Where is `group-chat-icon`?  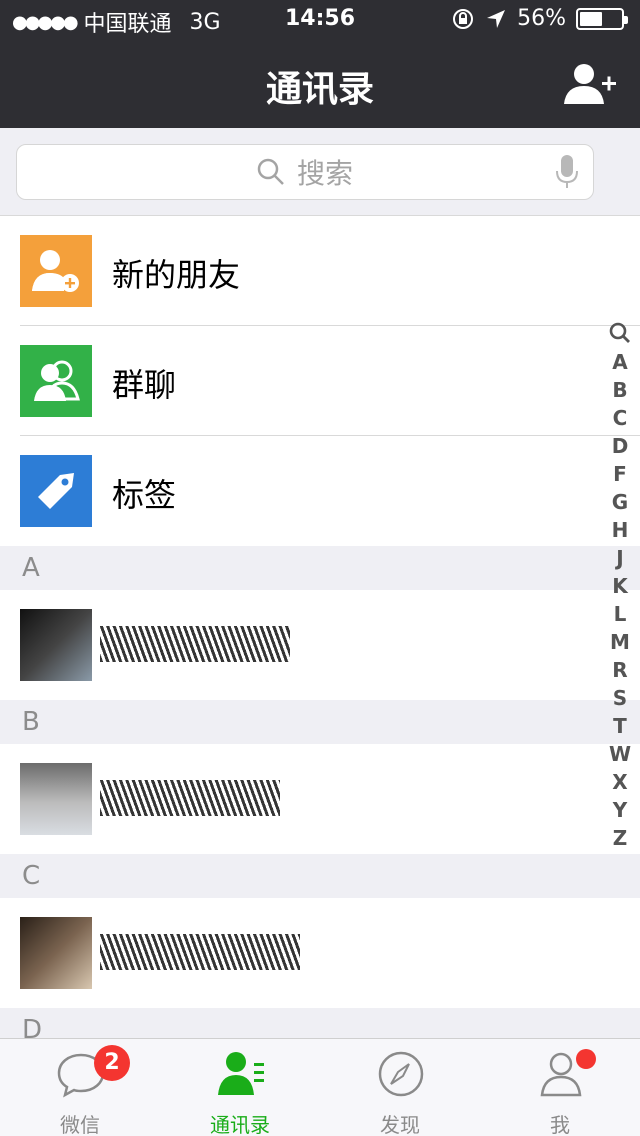 group-chat-icon is located at coordinates (57, 380).